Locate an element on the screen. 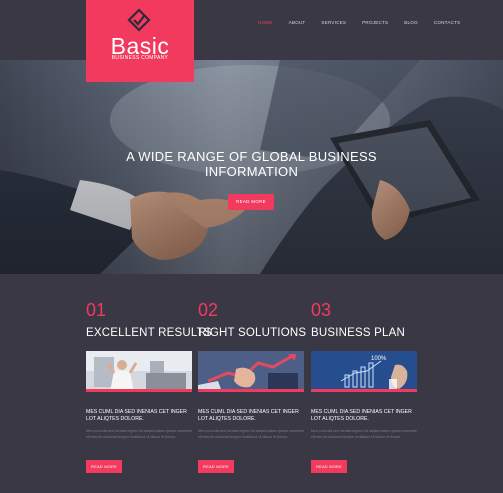 Image resolution: width=503 pixels, height=493 pixels. hero-read-more-button: READ MORE is located at coordinates (251, 202).